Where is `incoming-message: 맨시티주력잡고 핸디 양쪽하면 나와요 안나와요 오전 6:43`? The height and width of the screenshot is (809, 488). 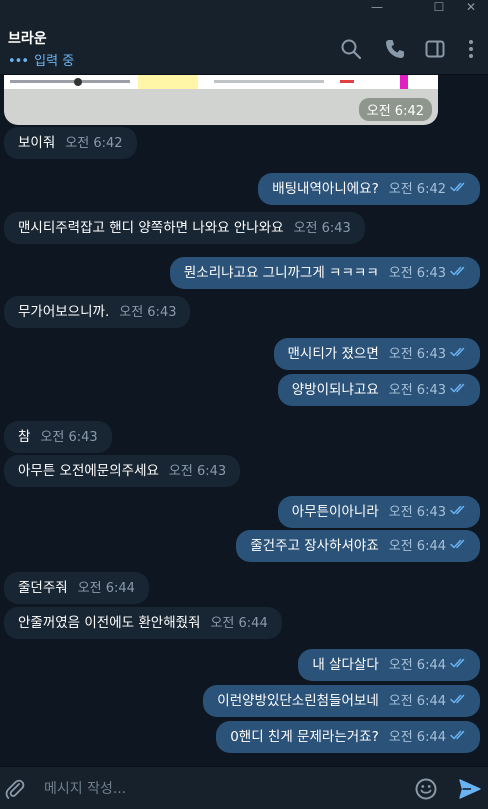
incoming-message: 맨시티주력잡고 핸디 양쪽하면 나와요 안나와요 오전 6:43 is located at coordinates (184, 228).